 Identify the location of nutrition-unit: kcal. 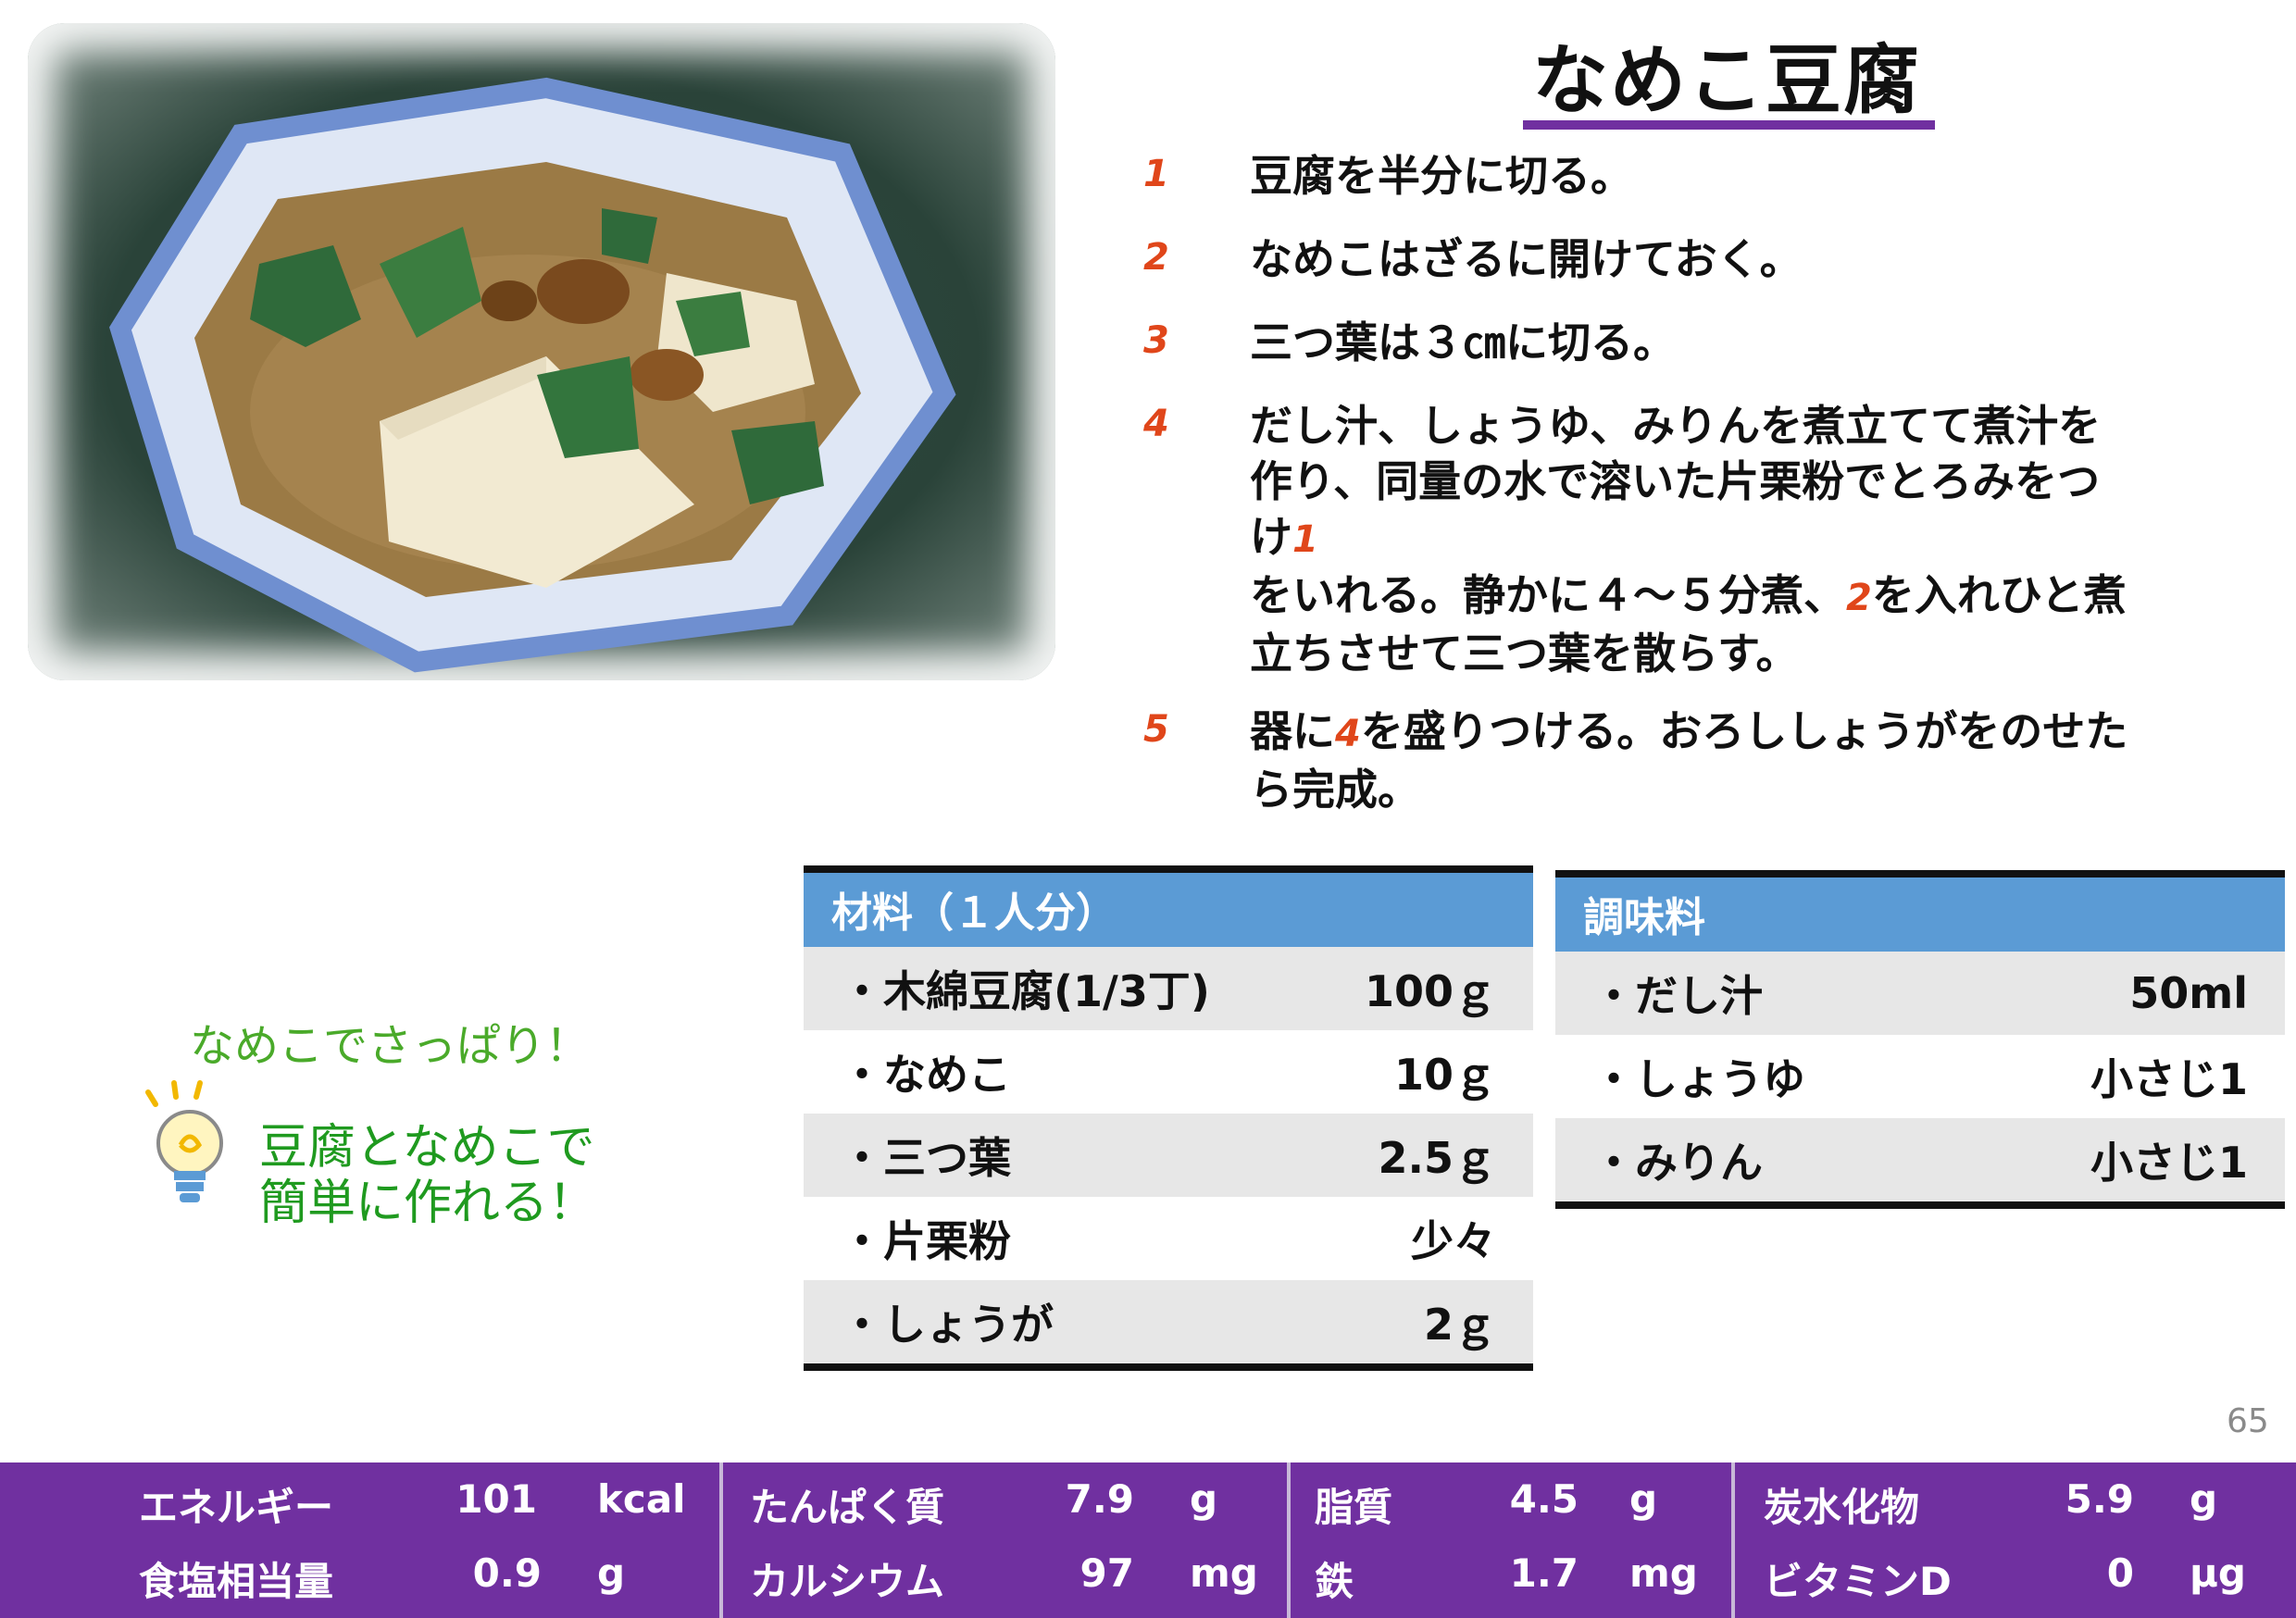
(641, 1499).